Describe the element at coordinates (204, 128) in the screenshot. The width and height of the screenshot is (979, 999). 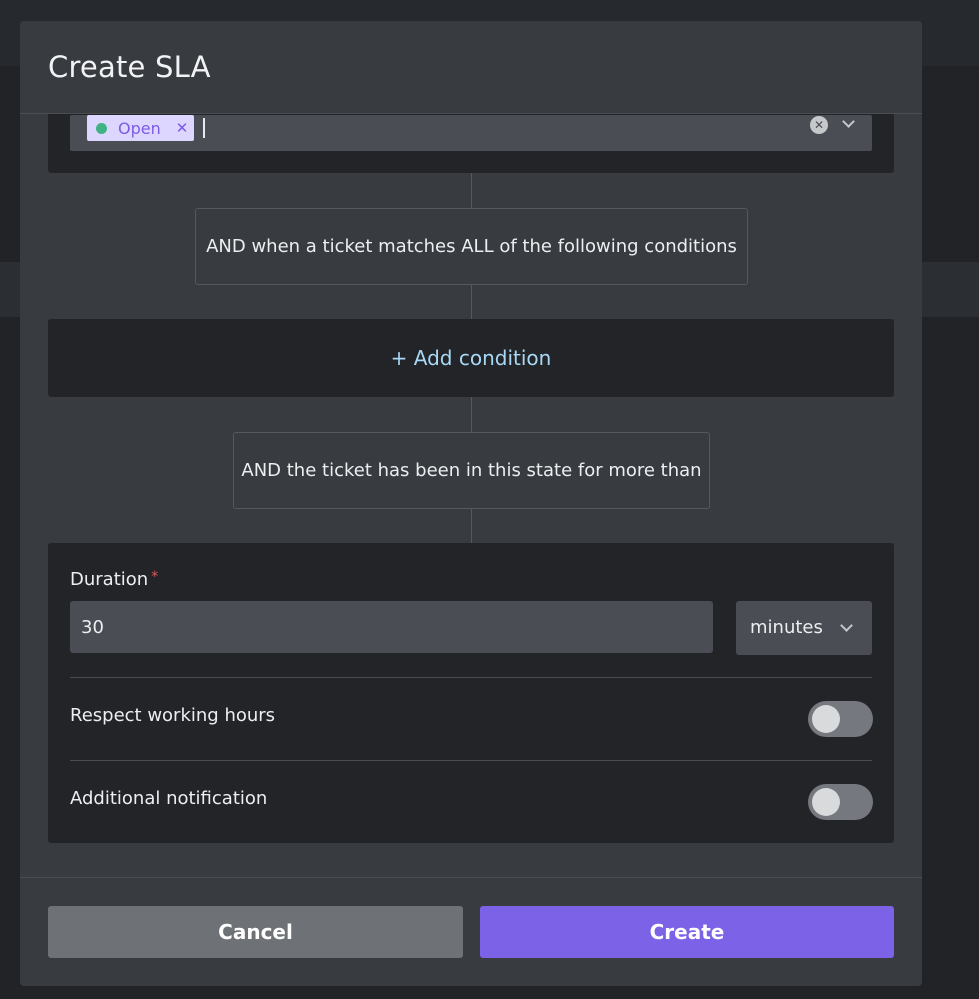
I see `text-cursor` at that location.